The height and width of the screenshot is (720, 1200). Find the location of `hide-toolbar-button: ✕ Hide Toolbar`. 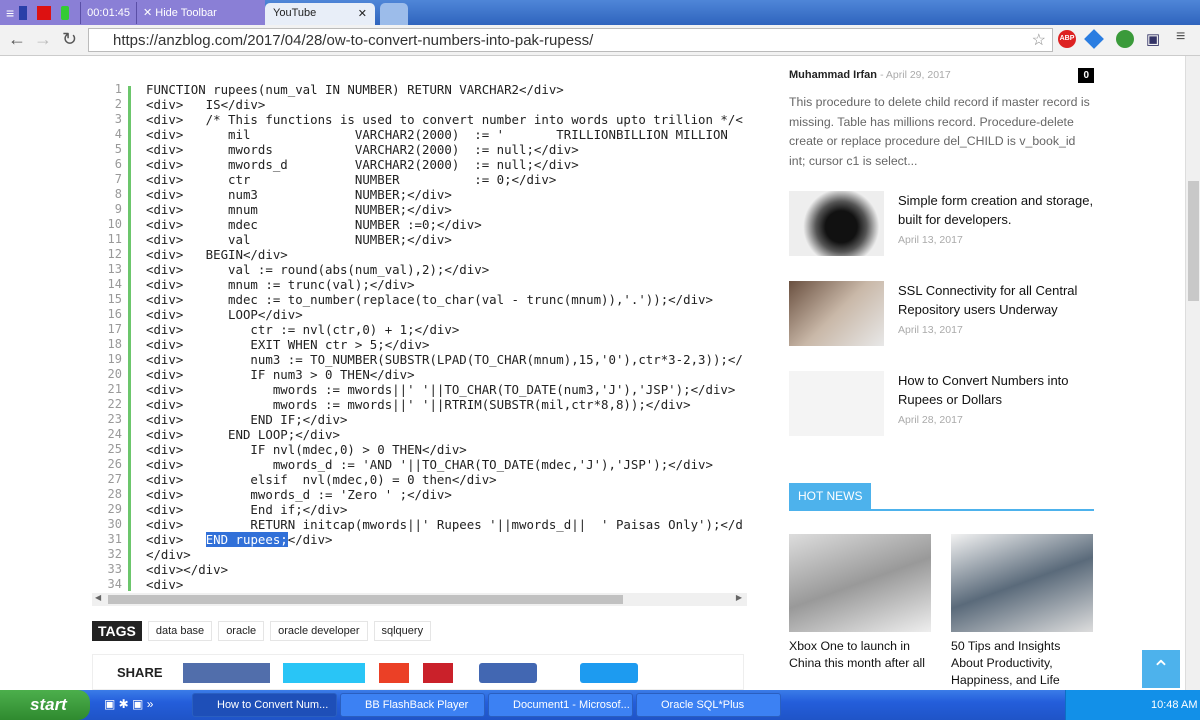

hide-toolbar-button: ✕ Hide Toolbar is located at coordinates (180, 12).